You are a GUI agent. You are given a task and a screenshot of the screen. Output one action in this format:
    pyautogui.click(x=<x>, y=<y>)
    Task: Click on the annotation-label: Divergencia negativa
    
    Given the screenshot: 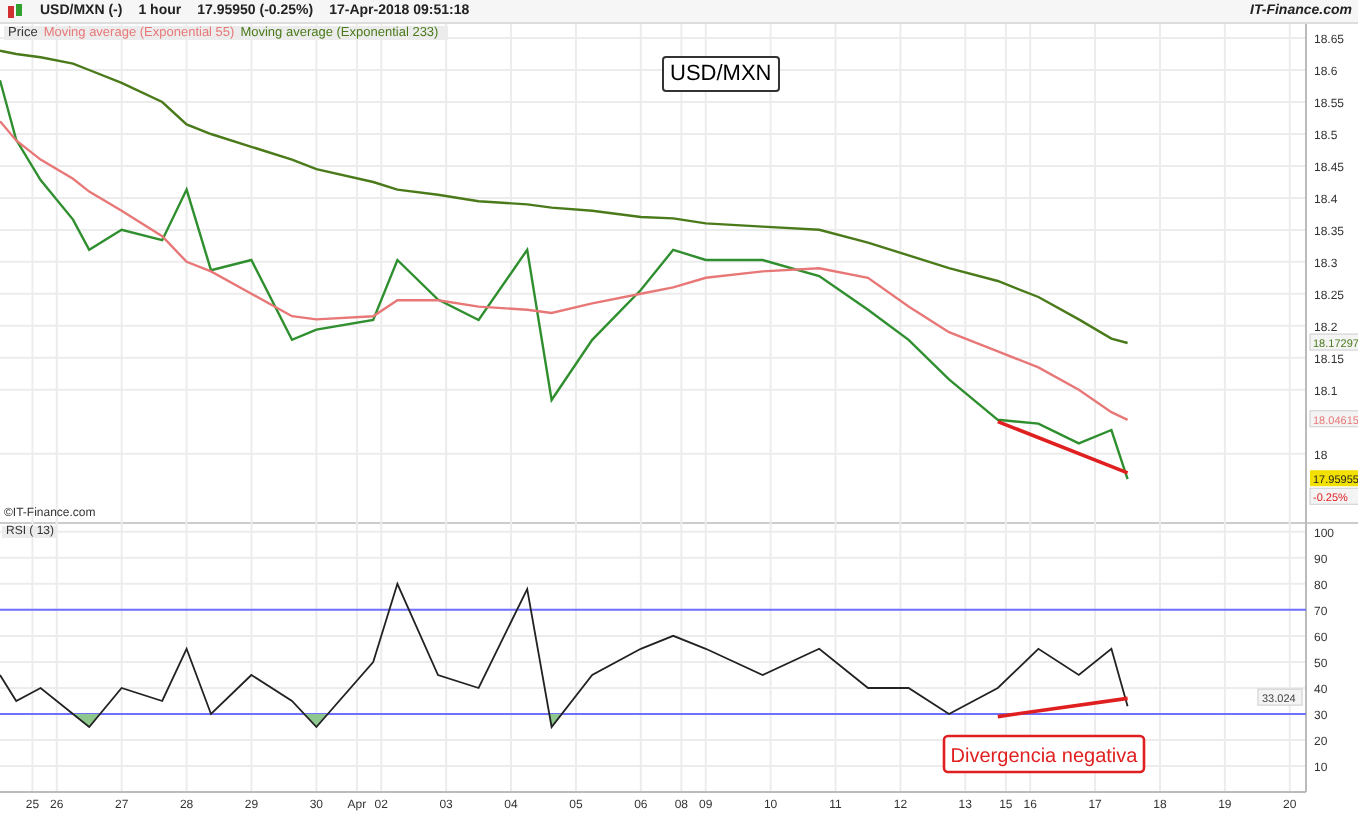 What is the action you would take?
    pyautogui.click(x=1044, y=754)
    